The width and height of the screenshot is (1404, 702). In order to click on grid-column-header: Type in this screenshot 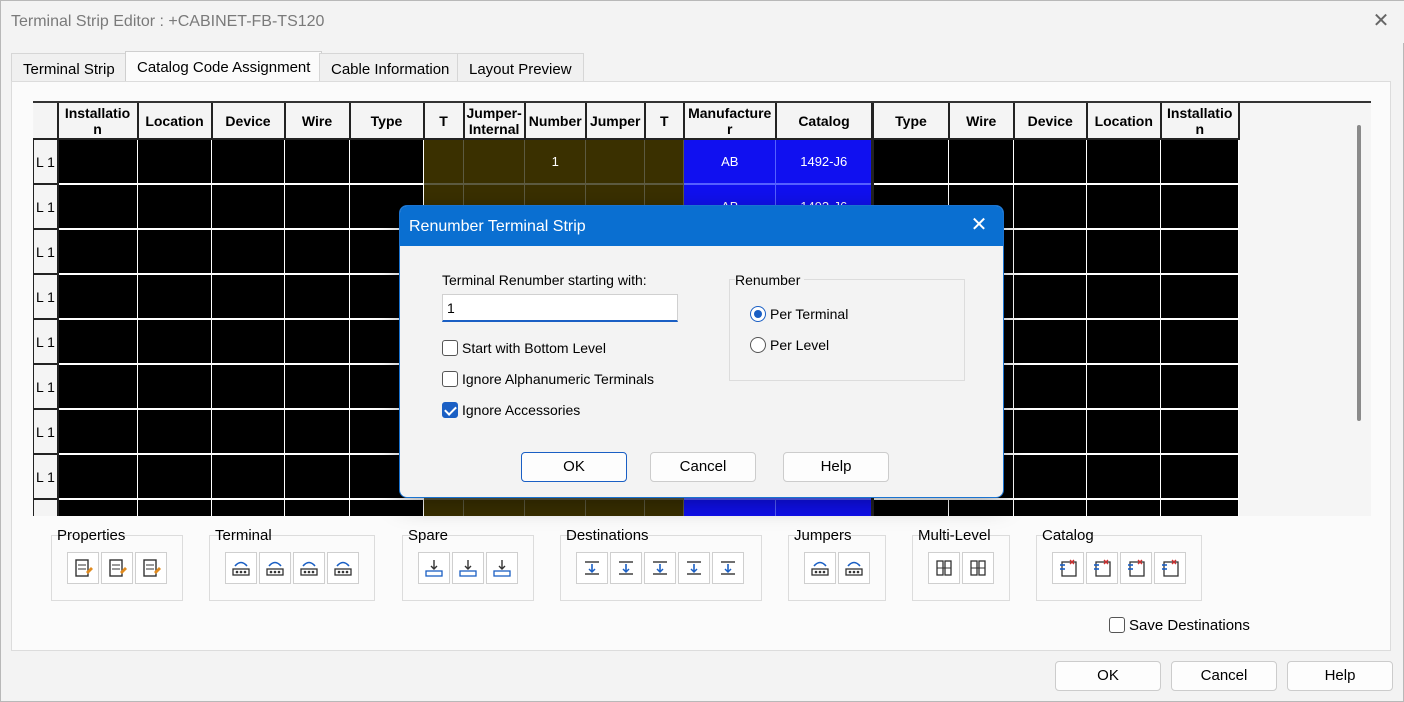, I will do `click(387, 121)`.